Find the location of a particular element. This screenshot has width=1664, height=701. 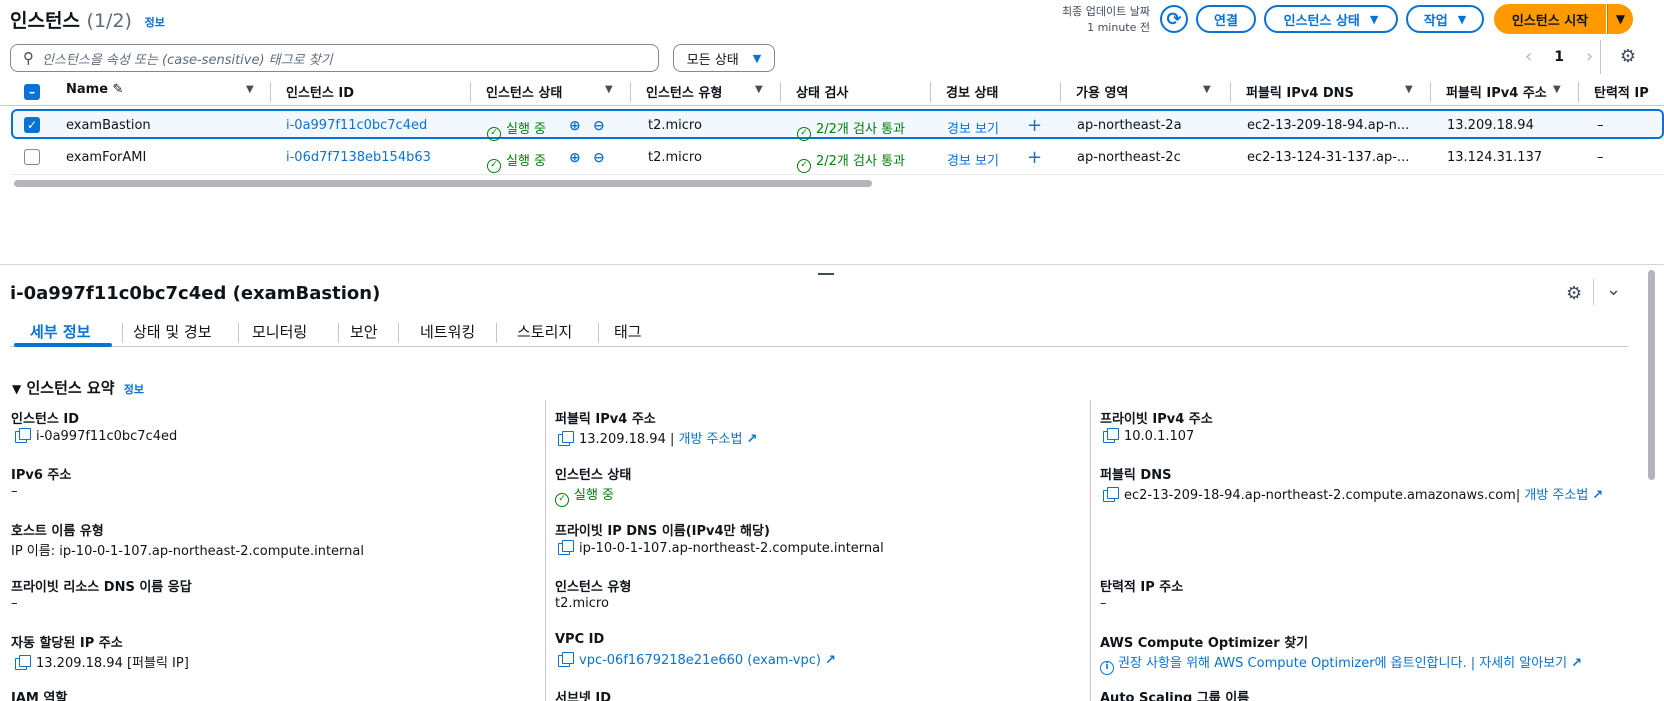

instance-type: t2.micro is located at coordinates (675, 125).